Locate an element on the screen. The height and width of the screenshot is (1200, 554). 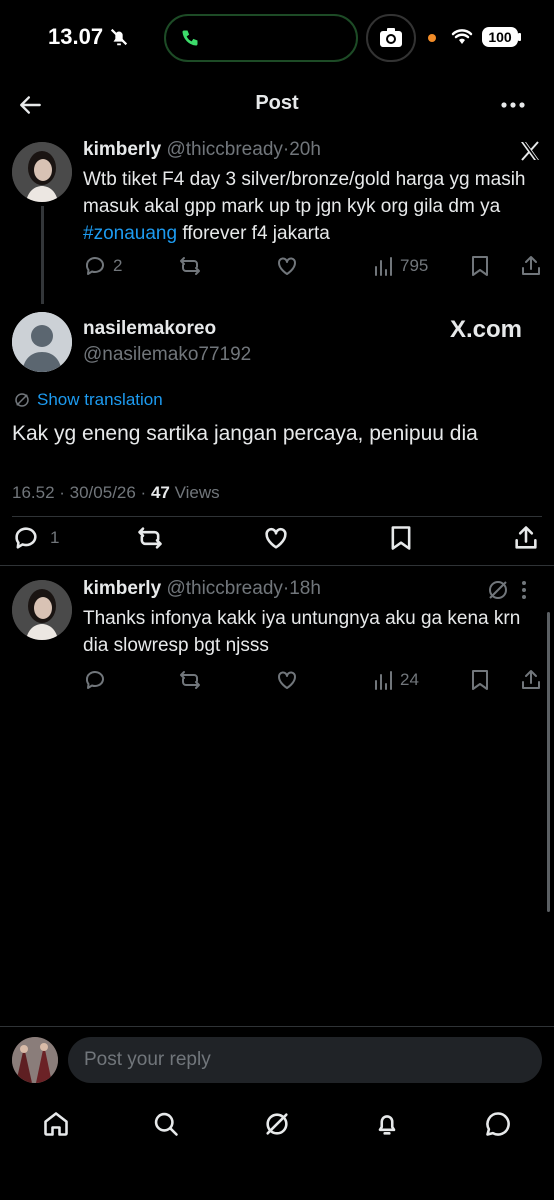
bottom-nav is located at coordinates (277, 1125).